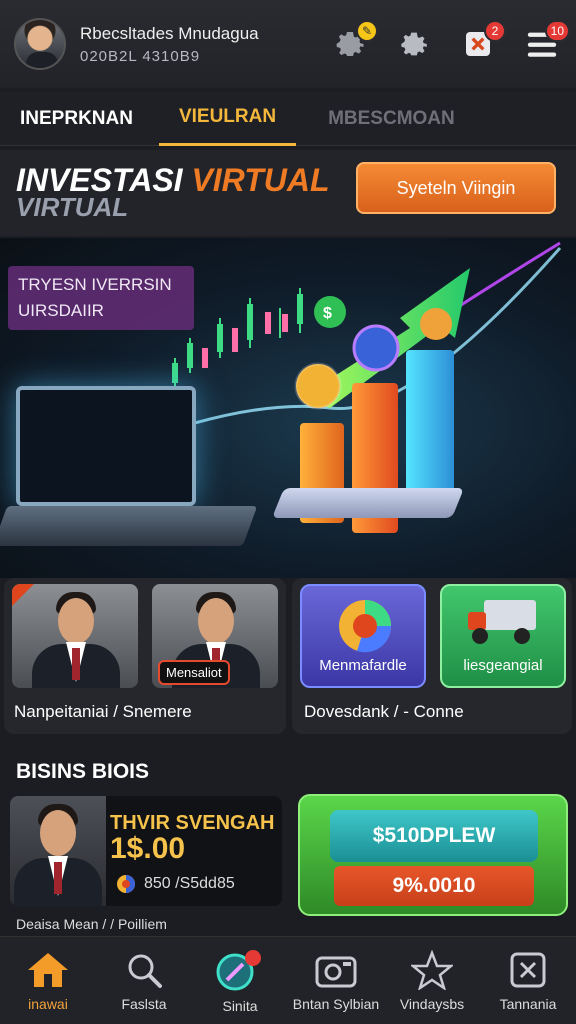 The height and width of the screenshot is (1024, 576). Describe the element at coordinates (557, 31) in the screenshot. I see `menu-badge: 10` at that location.